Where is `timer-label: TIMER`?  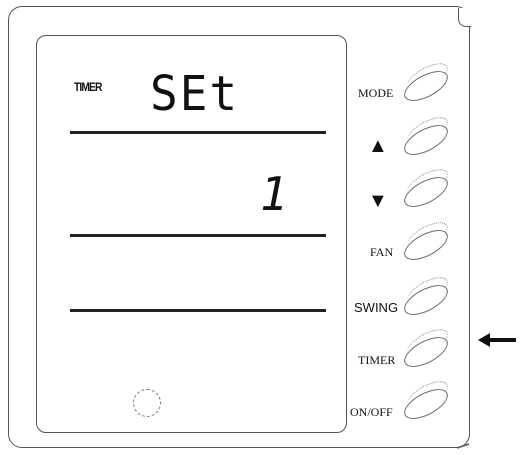
timer-label: TIMER is located at coordinates (377, 360).